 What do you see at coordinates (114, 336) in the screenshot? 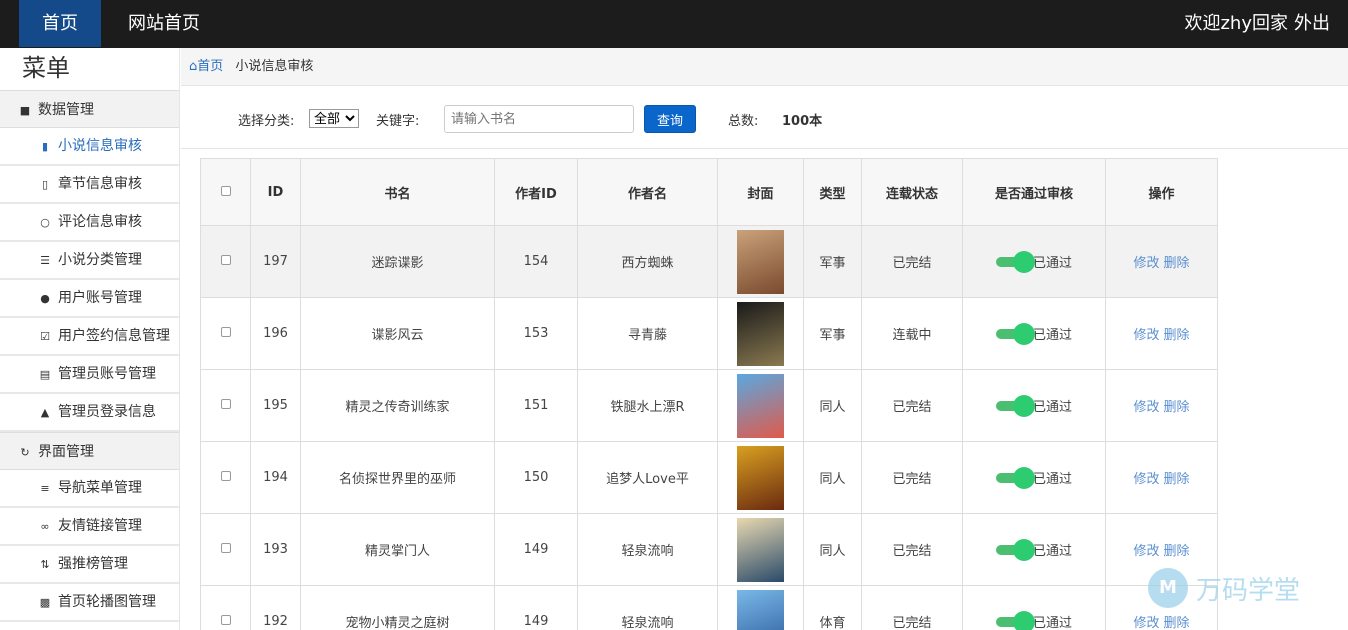
I see `sidebar-item-label: 用户签约信息管理` at bounding box center [114, 336].